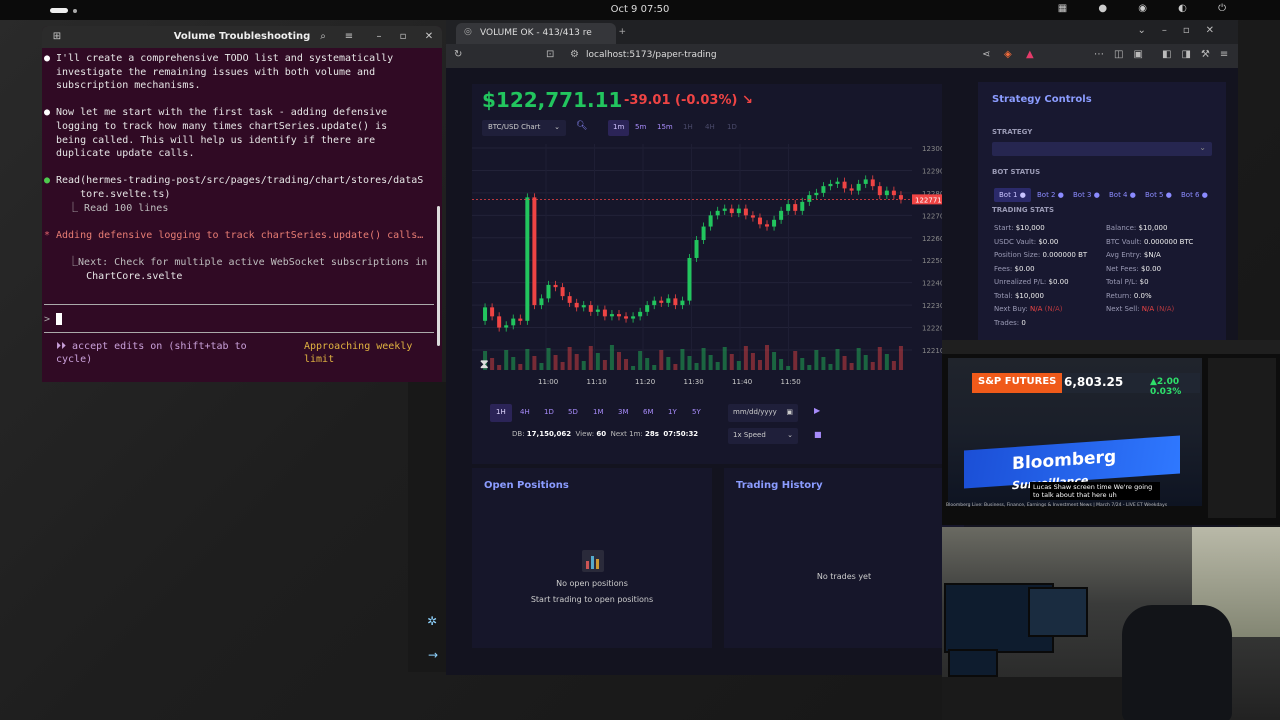 This screenshot has width=1280, height=720. I want to click on arrow-icon: →, so click(433, 655).